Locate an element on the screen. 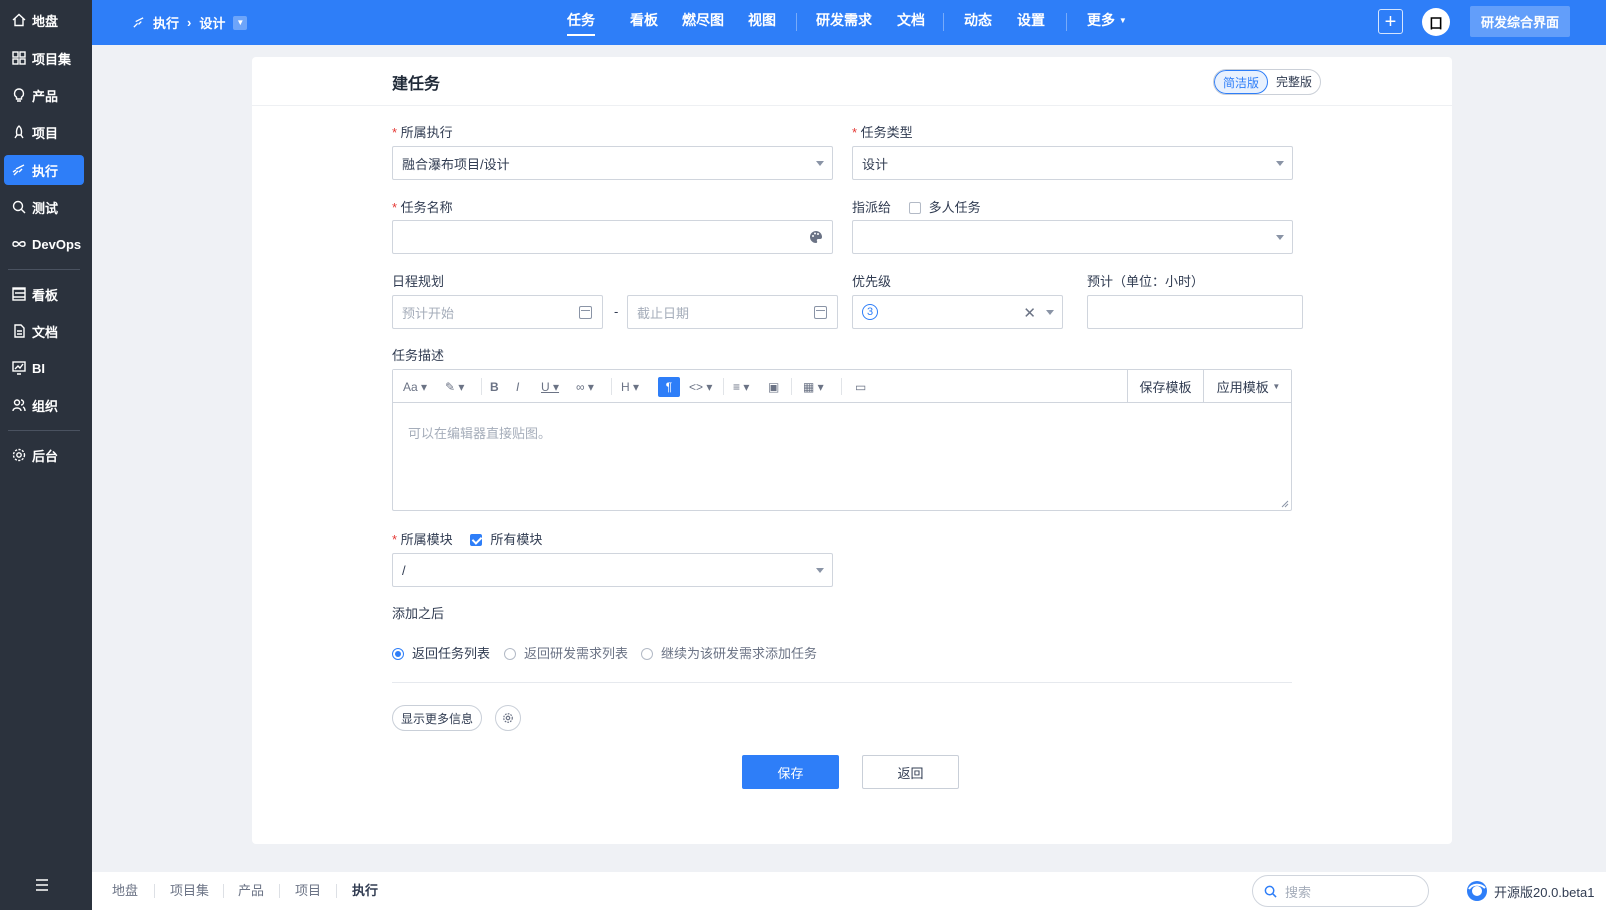 Image resolution: width=1606 pixels, height=910 pixels. task-type-value: 设计 is located at coordinates (875, 164).